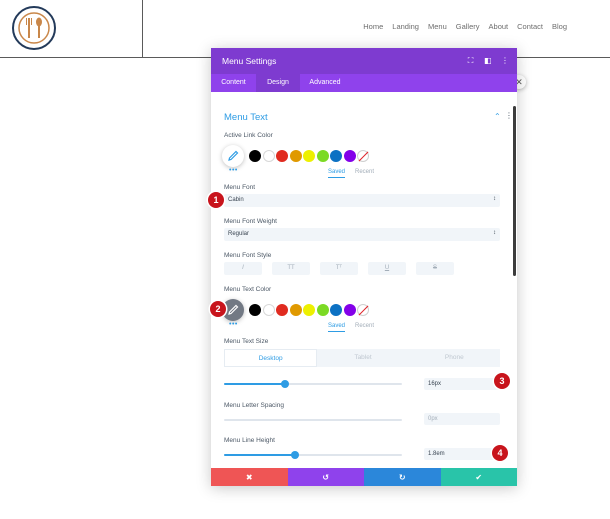 This screenshot has width=610, height=519. Describe the element at coordinates (402, 477) in the screenshot. I see `redo-button: ↻` at that location.